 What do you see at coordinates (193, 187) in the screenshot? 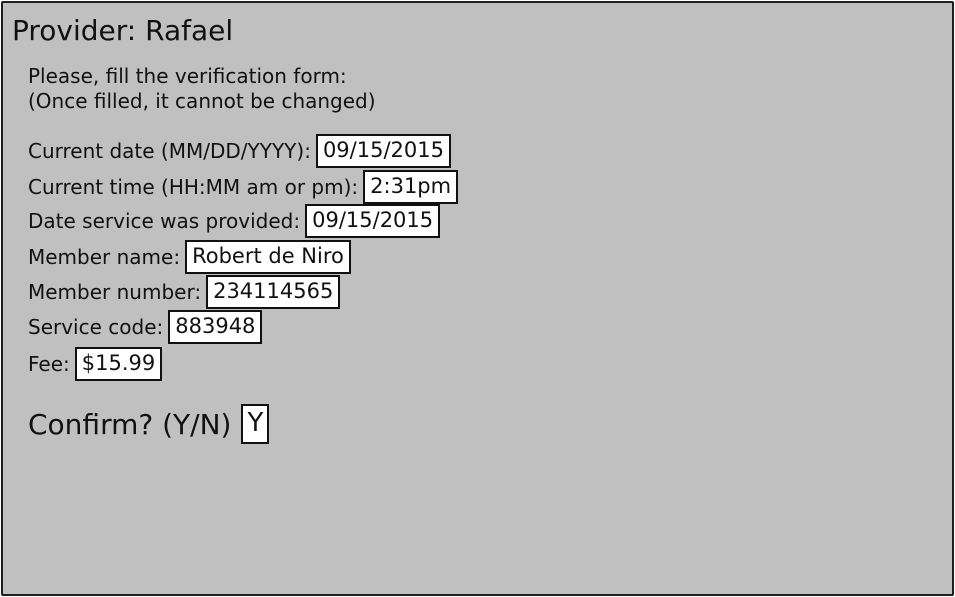
I see `current-time-label: Current time (HH:MM am or pm):` at bounding box center [193, 187].